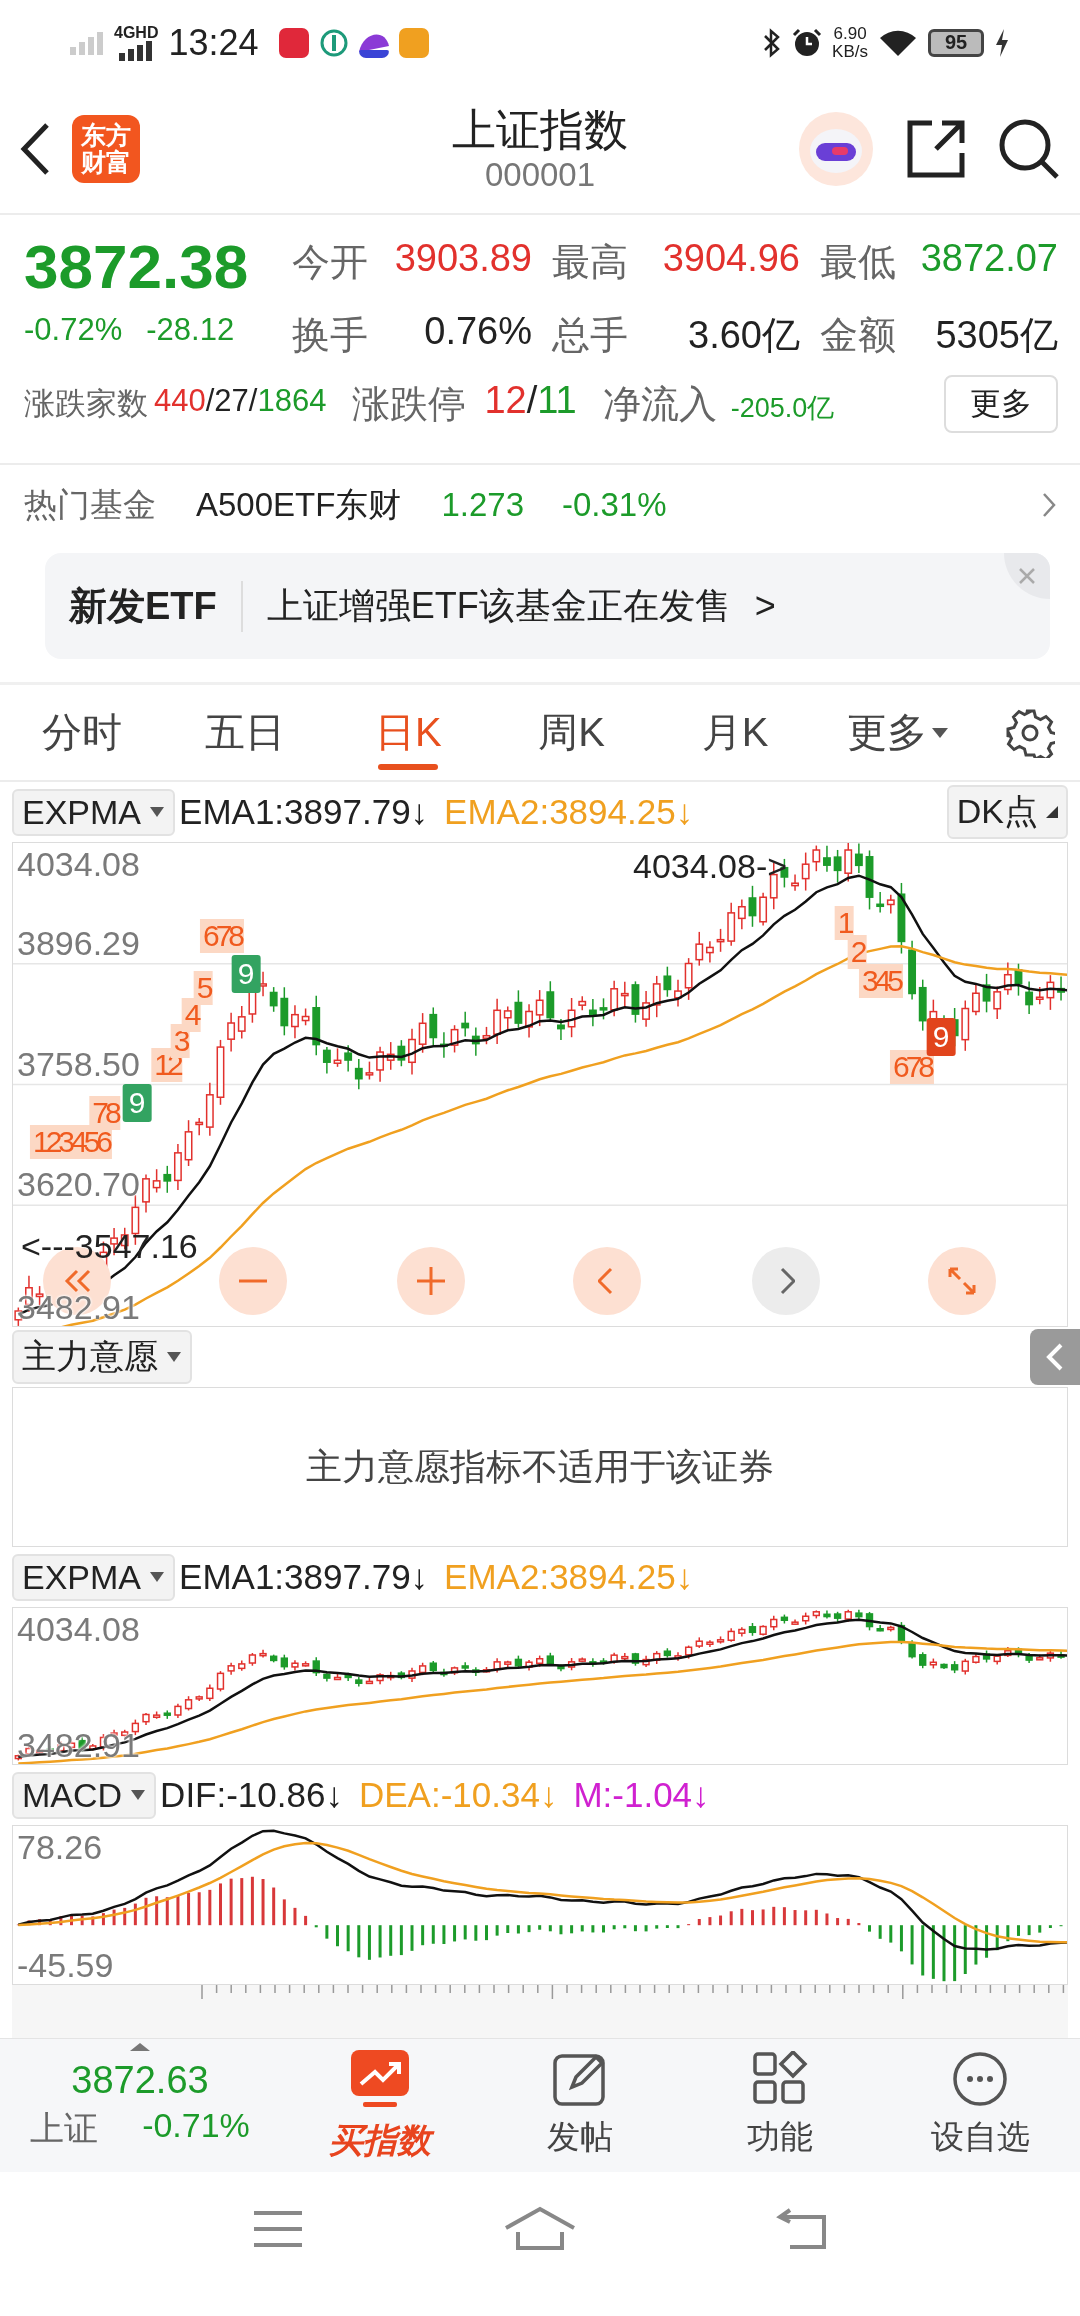 This screenshot has width=1080, height=2316. Describe the element at coordinates (881, 981) in the screenshot. I see `sequence-marker: 345` at that location.